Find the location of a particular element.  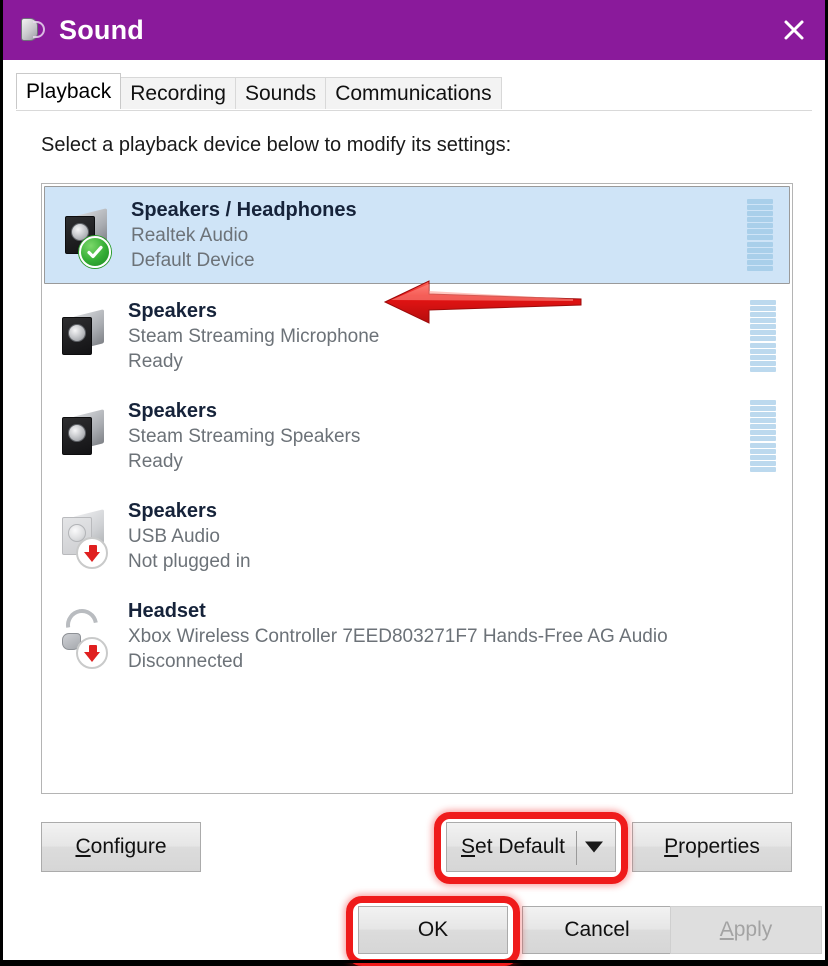

device-driver: USB Audio is located at coordinates (174, 536).